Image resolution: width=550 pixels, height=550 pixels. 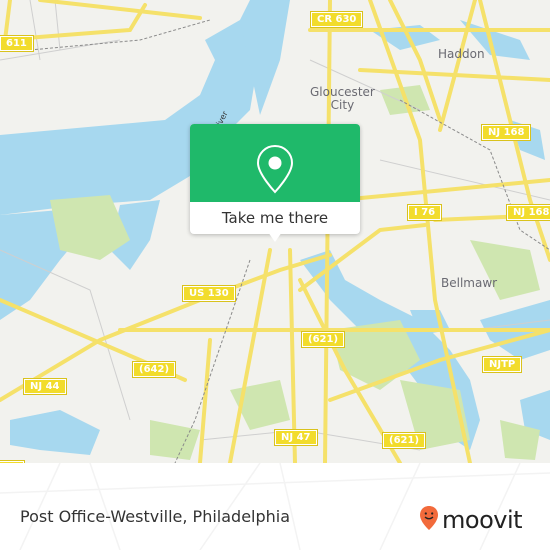 I want to click on stop-title: Post Office-Westville, Philadelphia, so click(x=155, y=516).